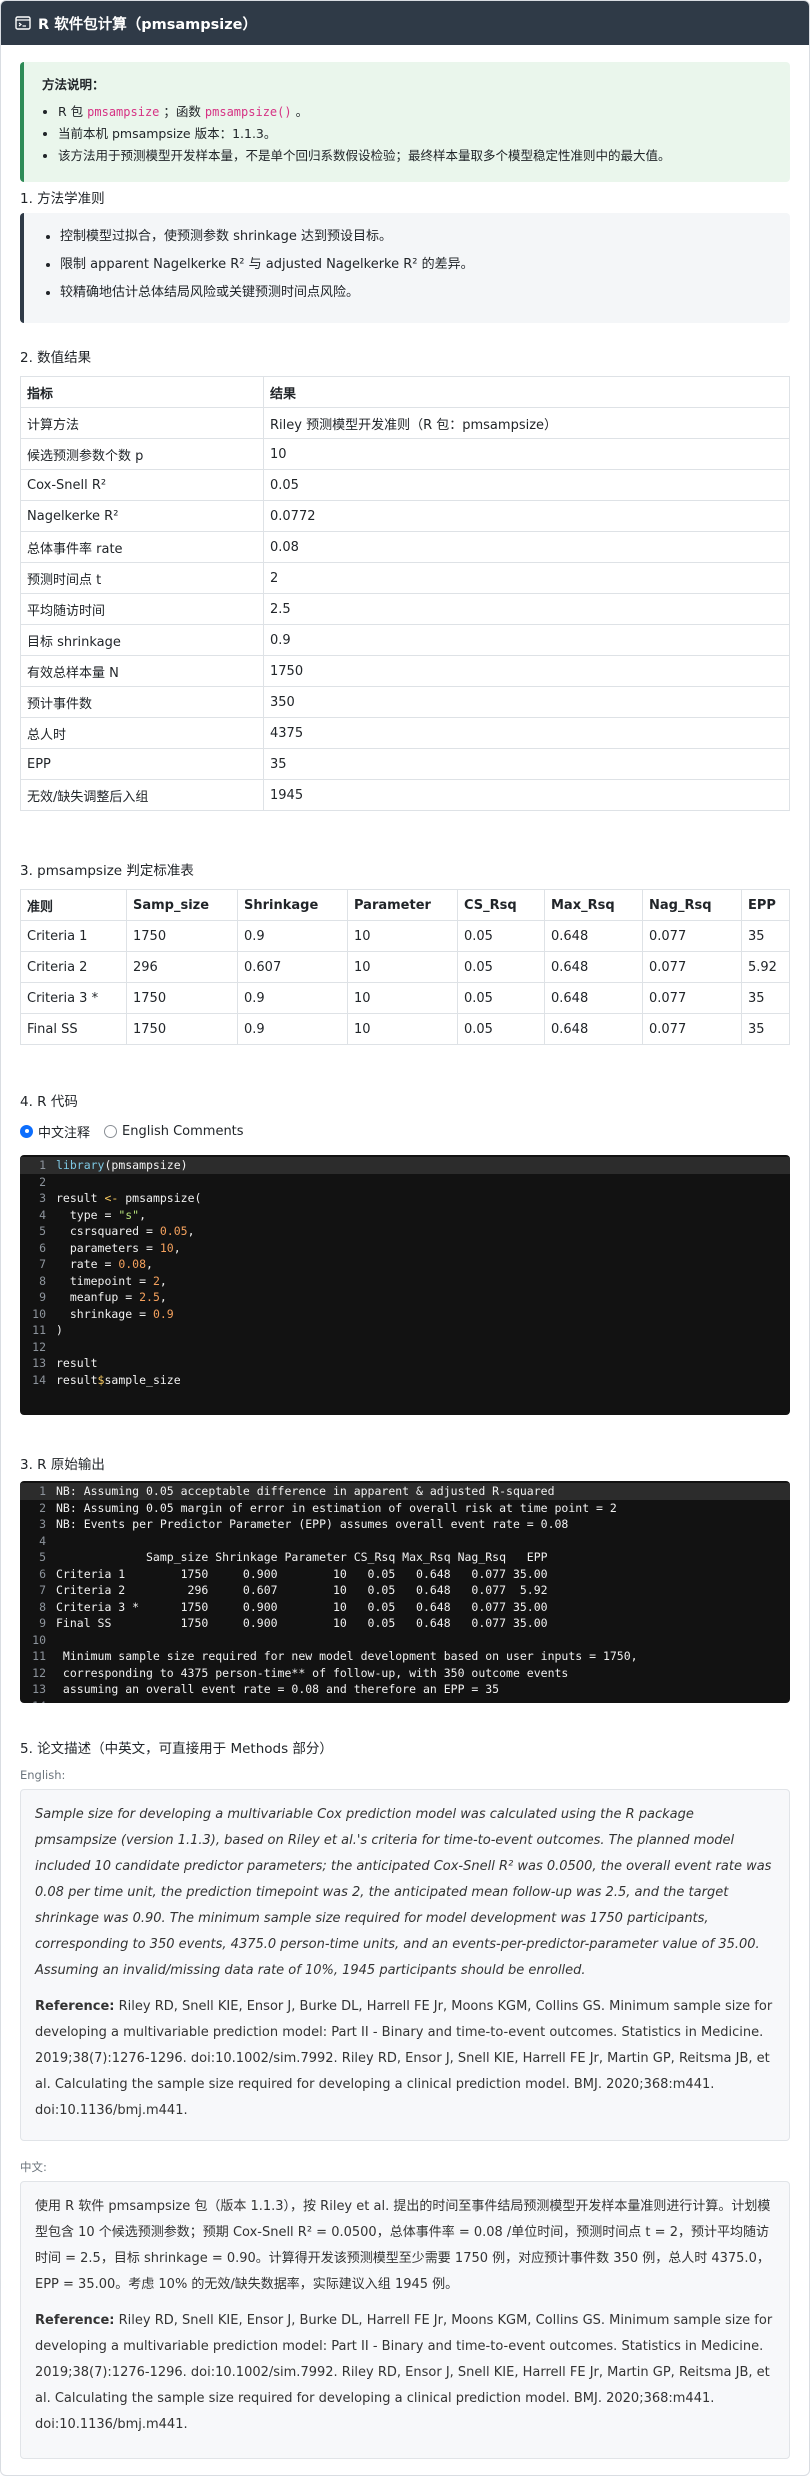 Image resolution: width=810 pixels, height=2476 pixels. Describe the element at coordinates (56, 358) in the screenshot. I see `section-title-results: 2. 数值结果` at that location.